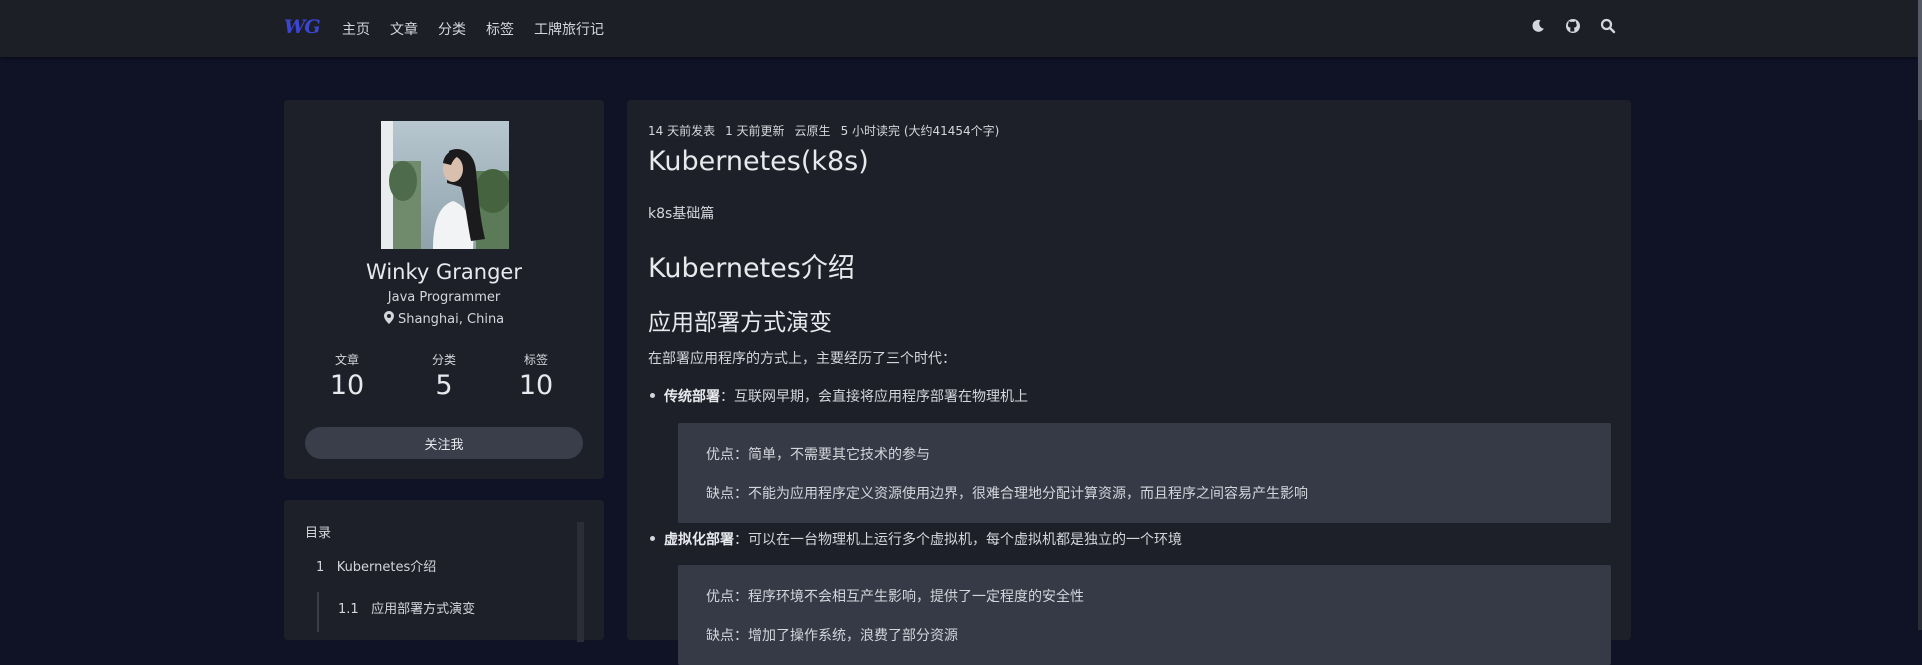 This screenshot has width=1922, height=665. I want to click on nav-icons, so click(1573, 26).